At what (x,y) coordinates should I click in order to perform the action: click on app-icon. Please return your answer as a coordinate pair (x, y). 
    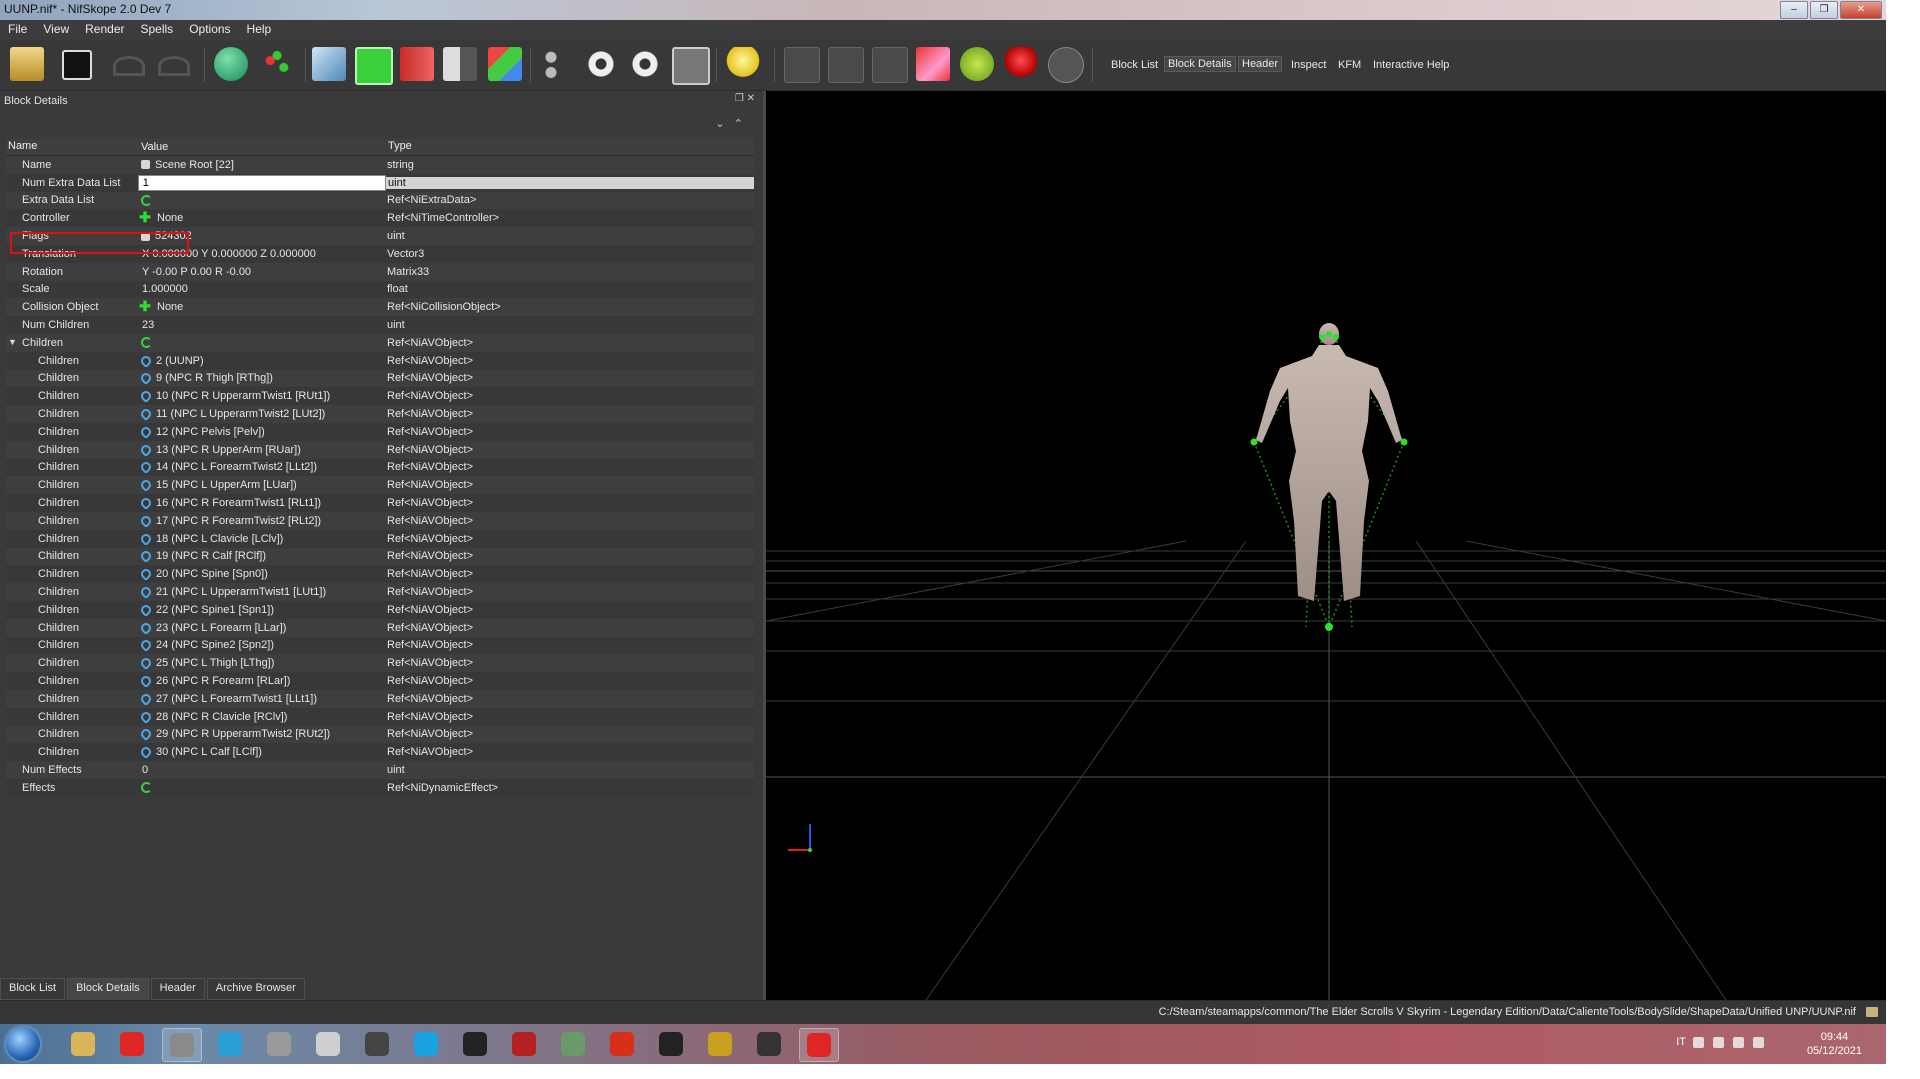
    Looking at the image, I should click on (573, 1044).